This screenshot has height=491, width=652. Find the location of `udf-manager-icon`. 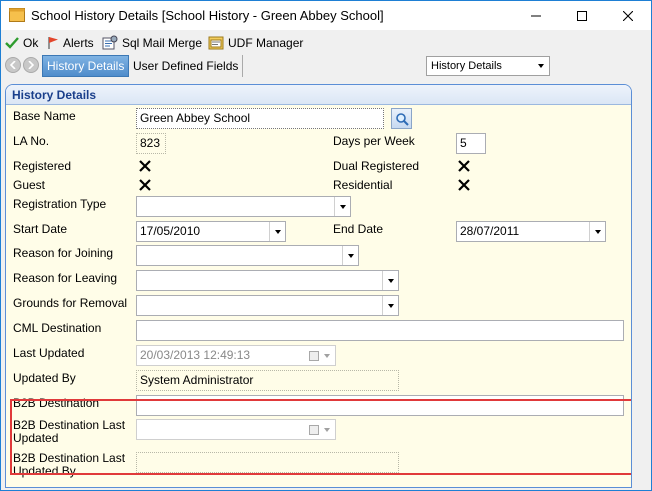

udf-manager-icon is located at coordinates (216, 43).